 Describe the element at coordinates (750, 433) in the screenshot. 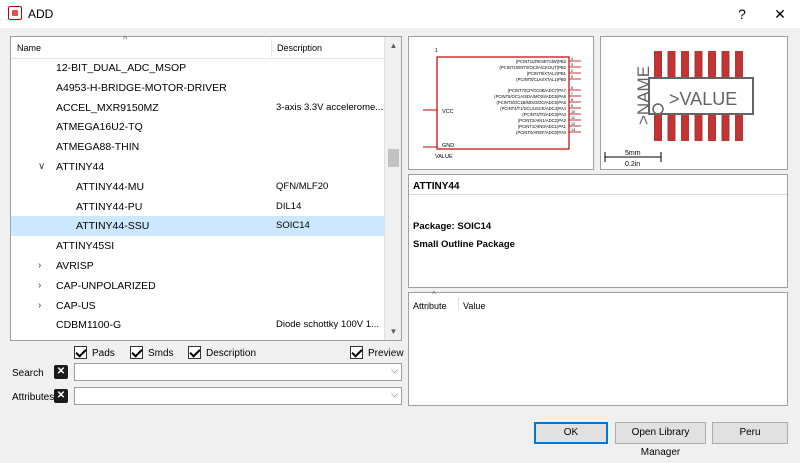

I see `peru-button: Peru` at that location.